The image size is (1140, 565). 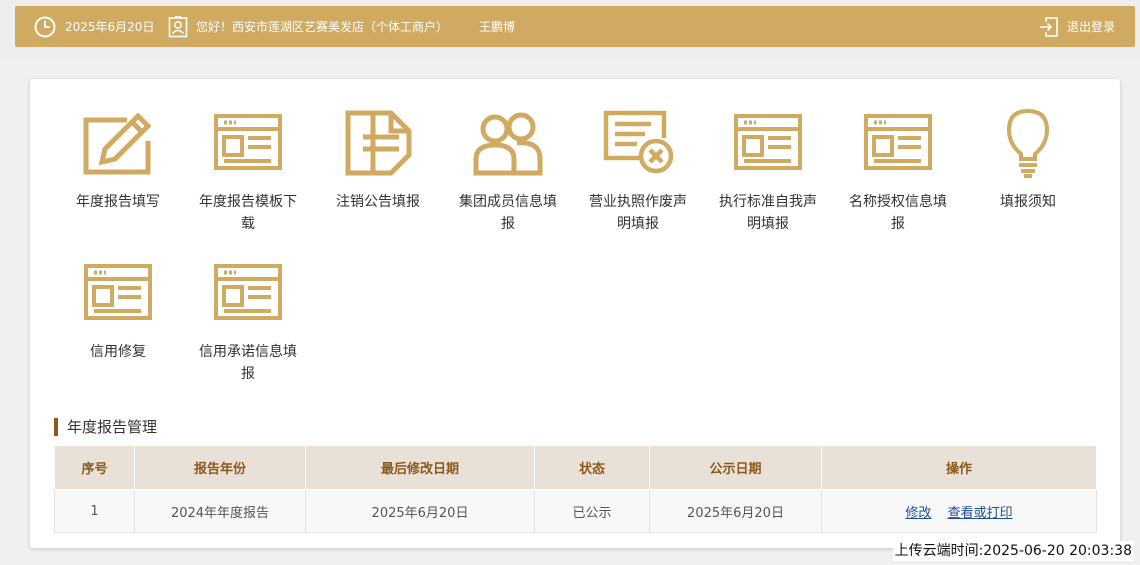 What do you see at coordinates (898, 213) in the screenshot?
I see `tile-label: 名称授权信息填报` at bounding box center [898, 213].